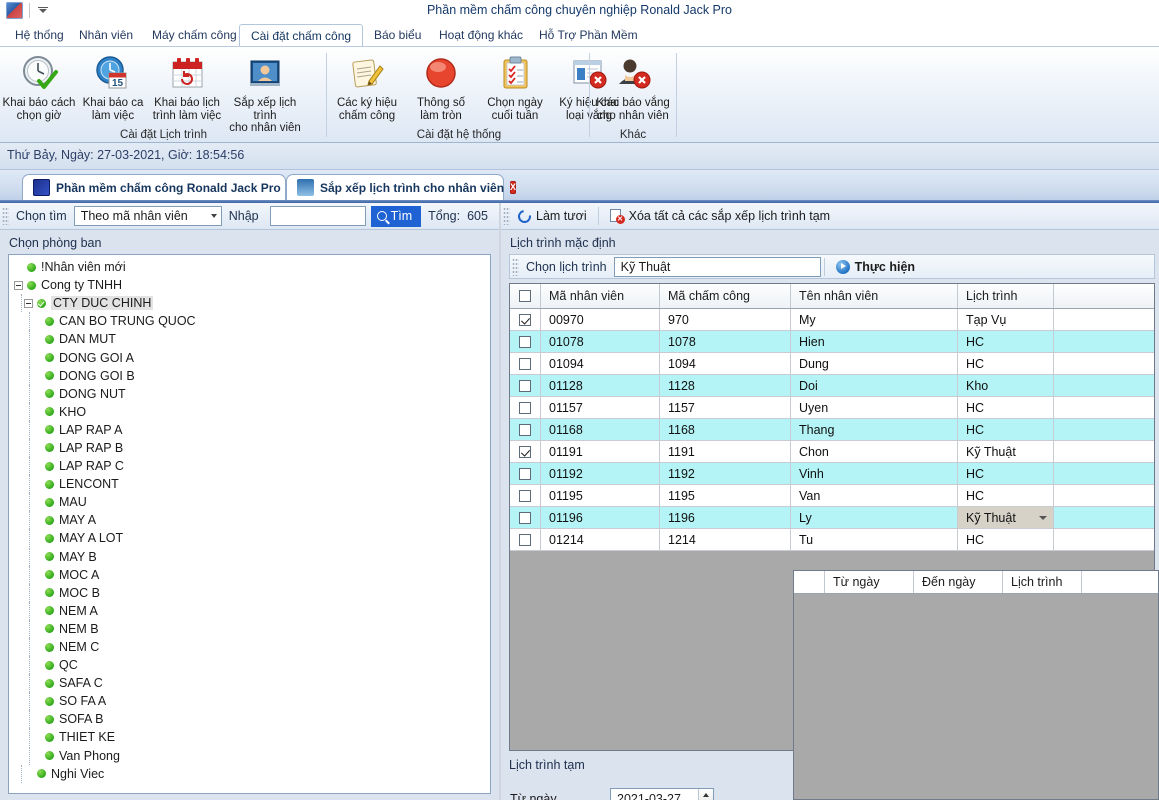  Describe the element at coordinates (251, 755) in the screenshot. I see `tree-node: Van Phong` at that location.